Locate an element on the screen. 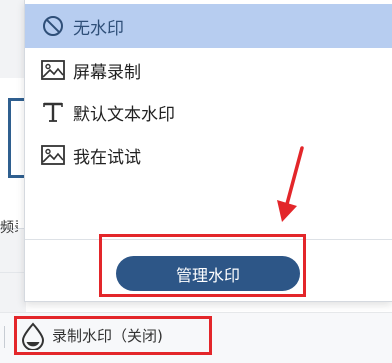 This screenshot has width=392, height=363. background-cut-text: 频录 is located at coordinates (9, 228).